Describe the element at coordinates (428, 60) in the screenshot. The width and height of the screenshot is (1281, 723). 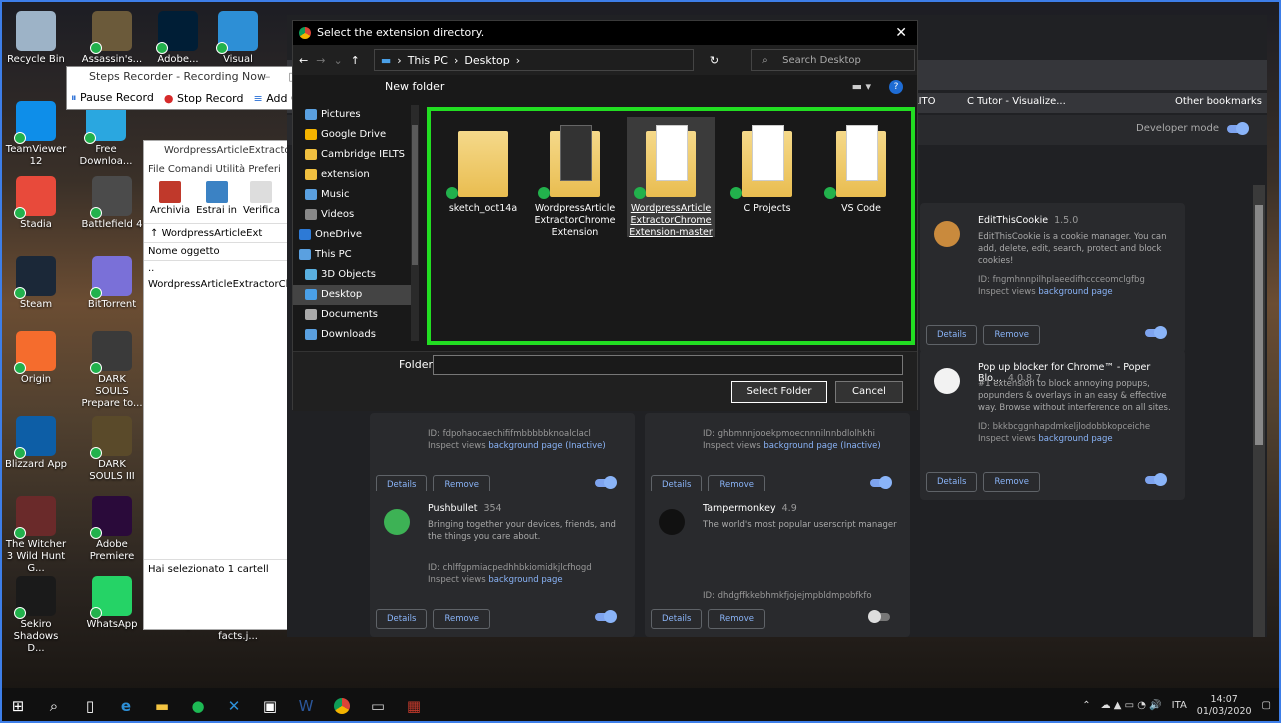
I see `path-this-pc: This PC` at that location.